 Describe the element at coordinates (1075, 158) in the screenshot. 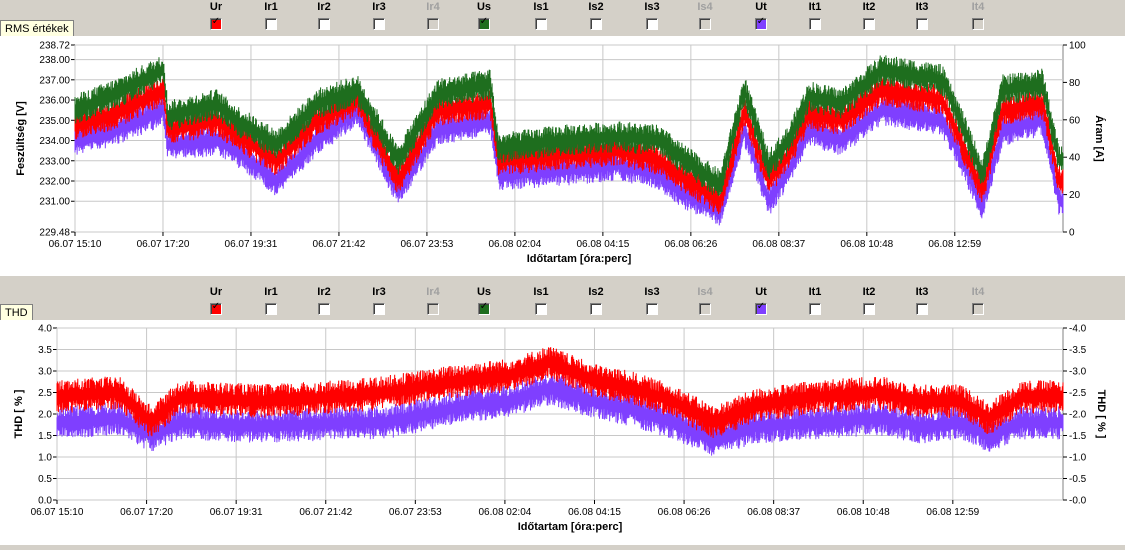

I see `y2-tick-label: 40` at that location.